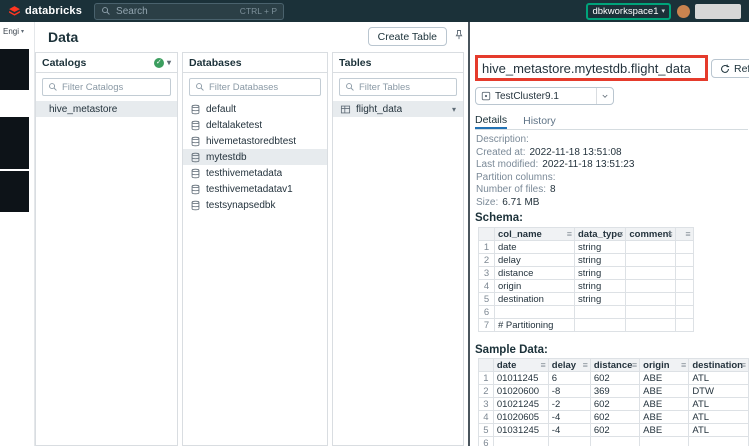 This screenshot has height=446, width=749. I want to click on tab-details: Details, so click(491, 120).